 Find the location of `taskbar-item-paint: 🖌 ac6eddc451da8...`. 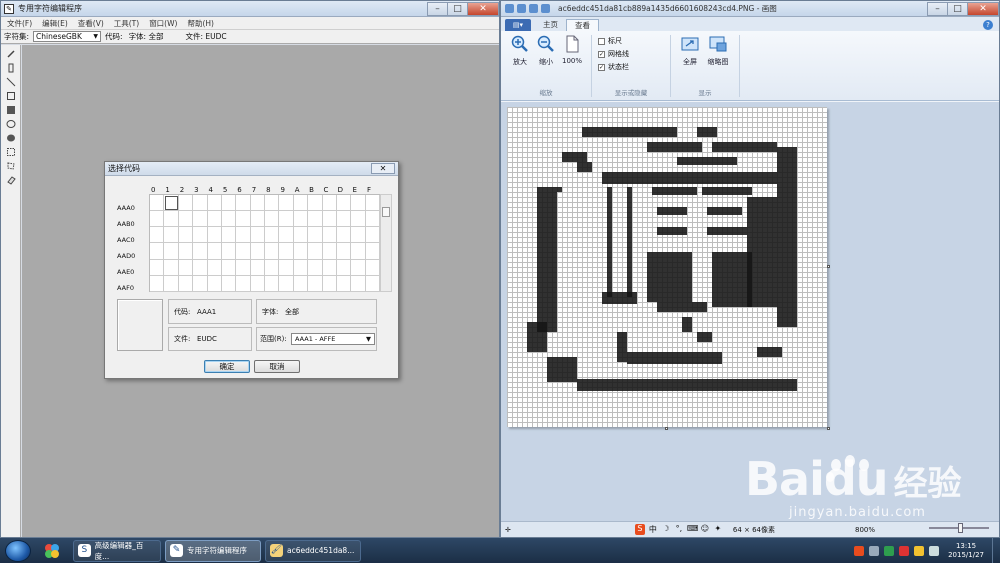

taskbar-item-paint: 🖌 ac6eddc451da8... is located at coordinates (313, 550).